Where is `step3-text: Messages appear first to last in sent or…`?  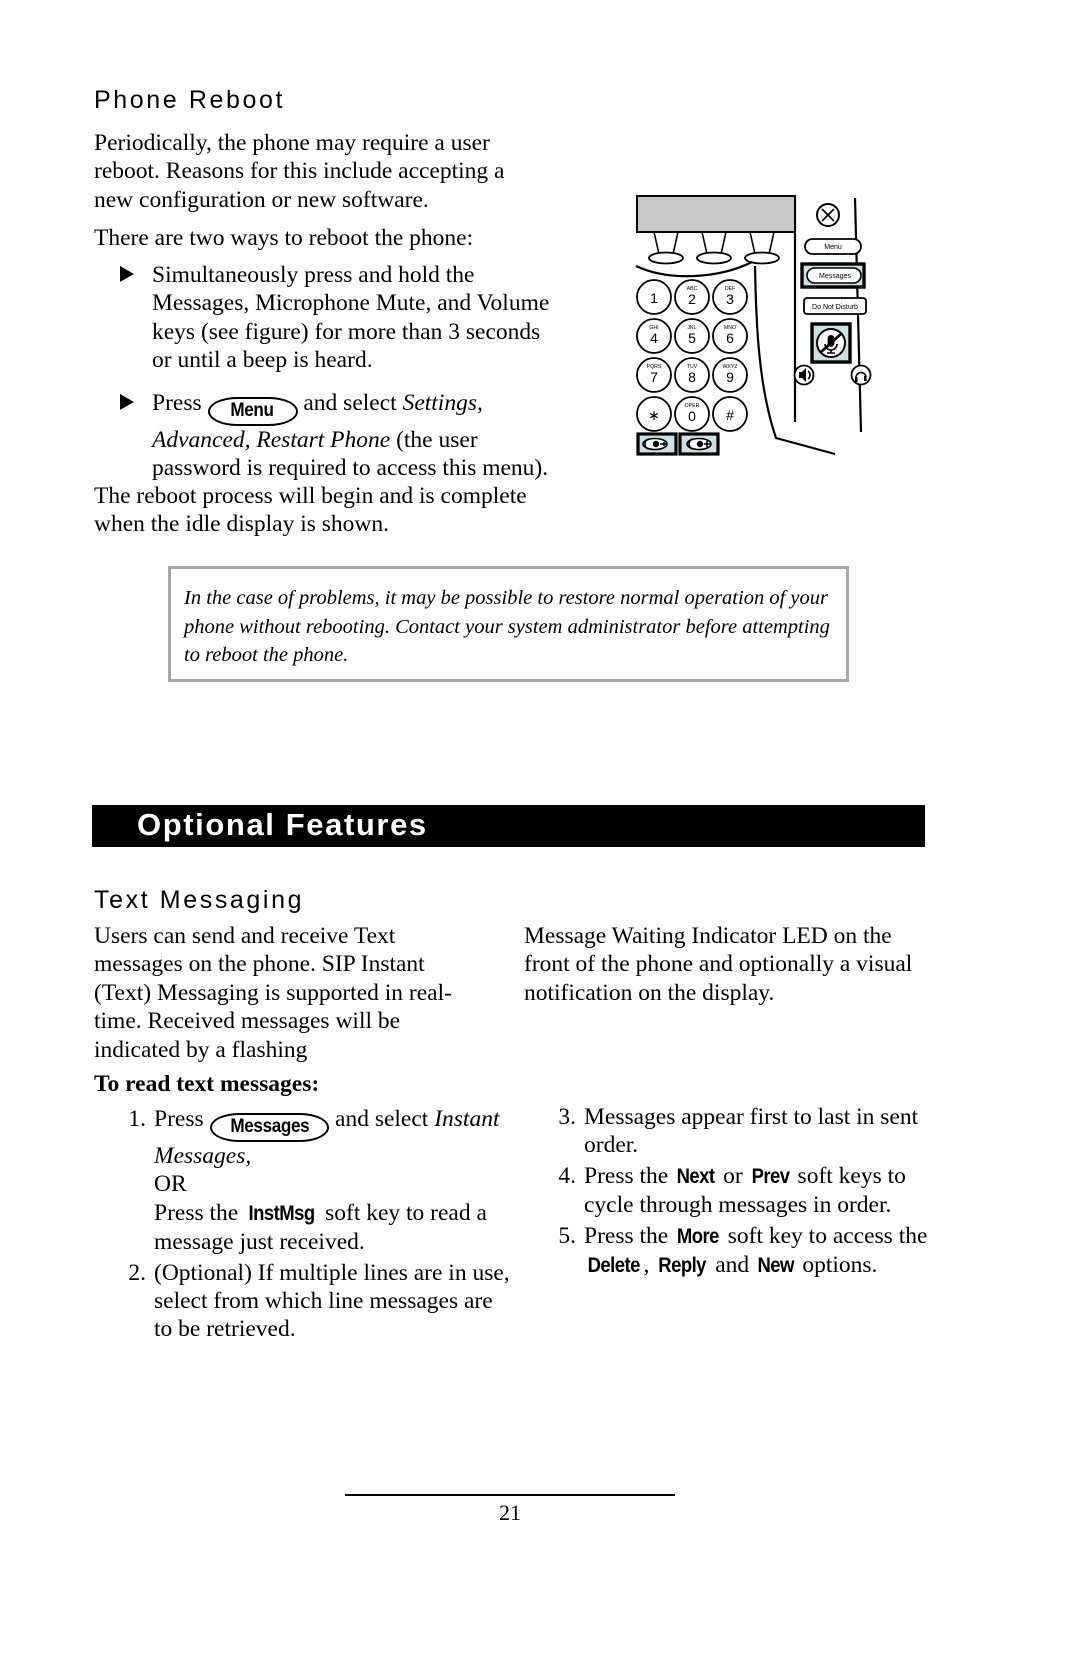 step3-text: Messages appear first to last in sent or… is located at coordinates (751, 1131).